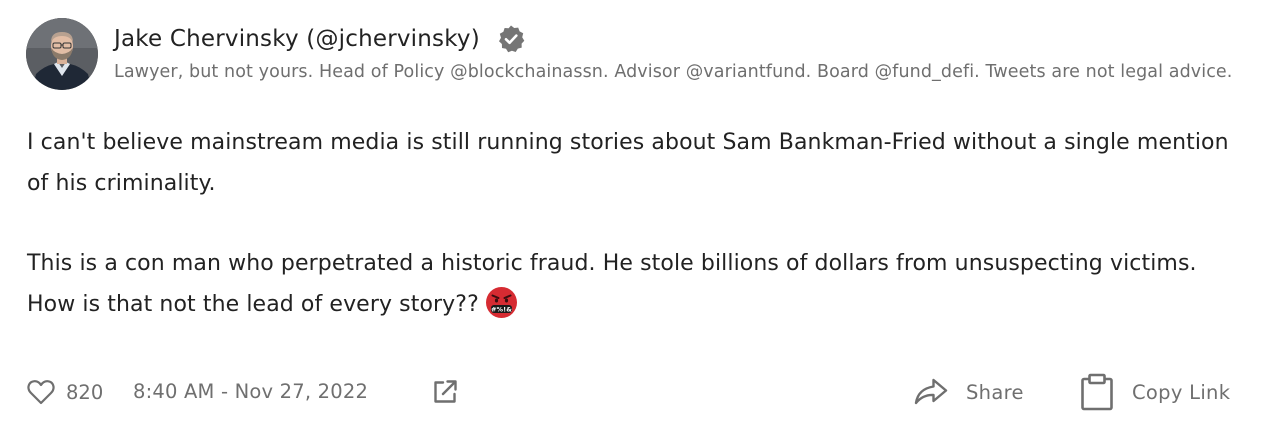 The height and width of the screenshot is (438, 1264). I want to click on share-label: Share, so click(995, 392).